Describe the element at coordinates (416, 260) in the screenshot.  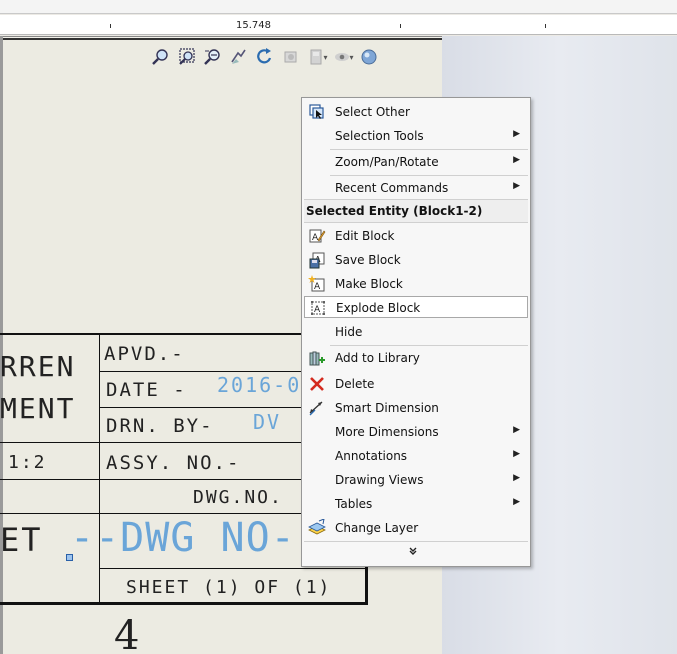
I see `menu-item-save-block: A Save Block` at that location.